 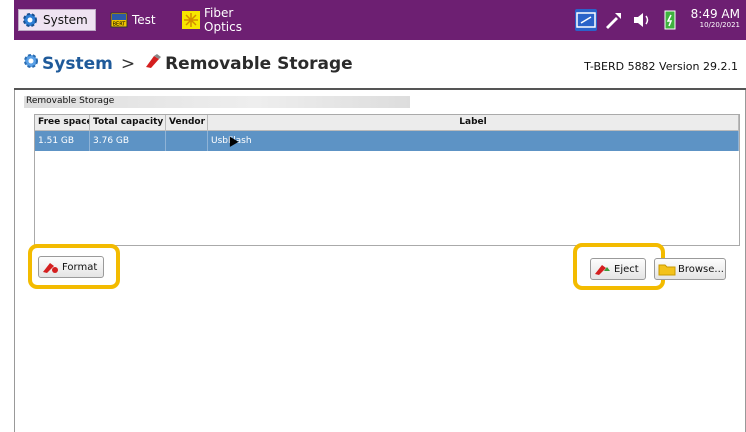 I want to click on breadcrumb-root: System, so click(x=77, y=64).